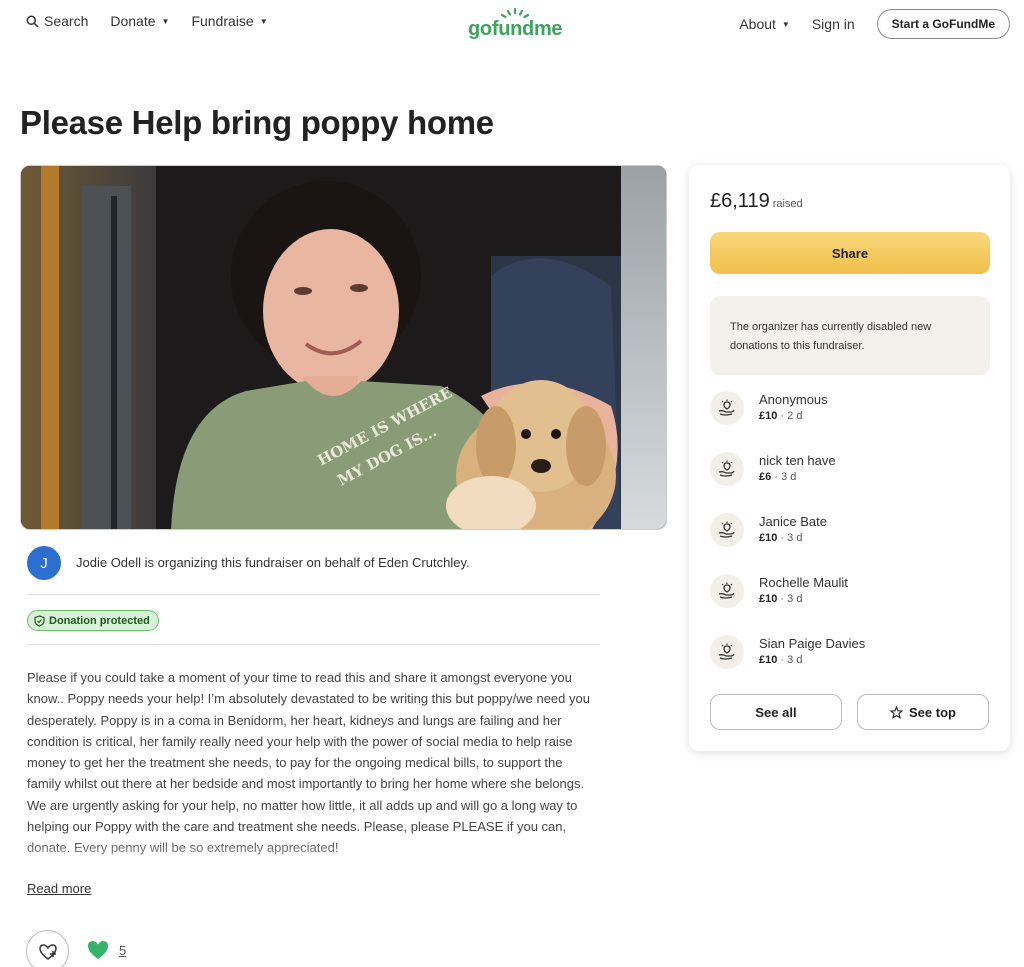  I want to click on read-more-link: Read more, so click(59, 888).